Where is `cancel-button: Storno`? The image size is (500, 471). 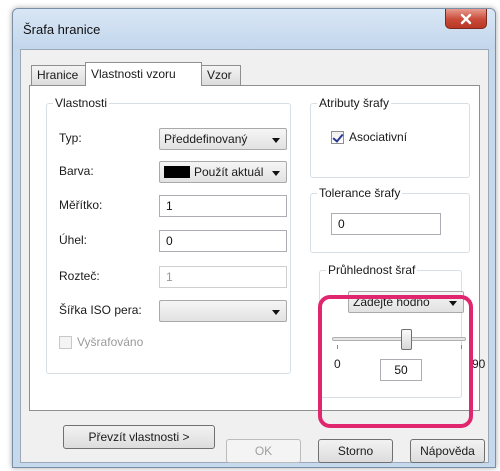 cancel-button: Storno is located at coordinates (355, 451).